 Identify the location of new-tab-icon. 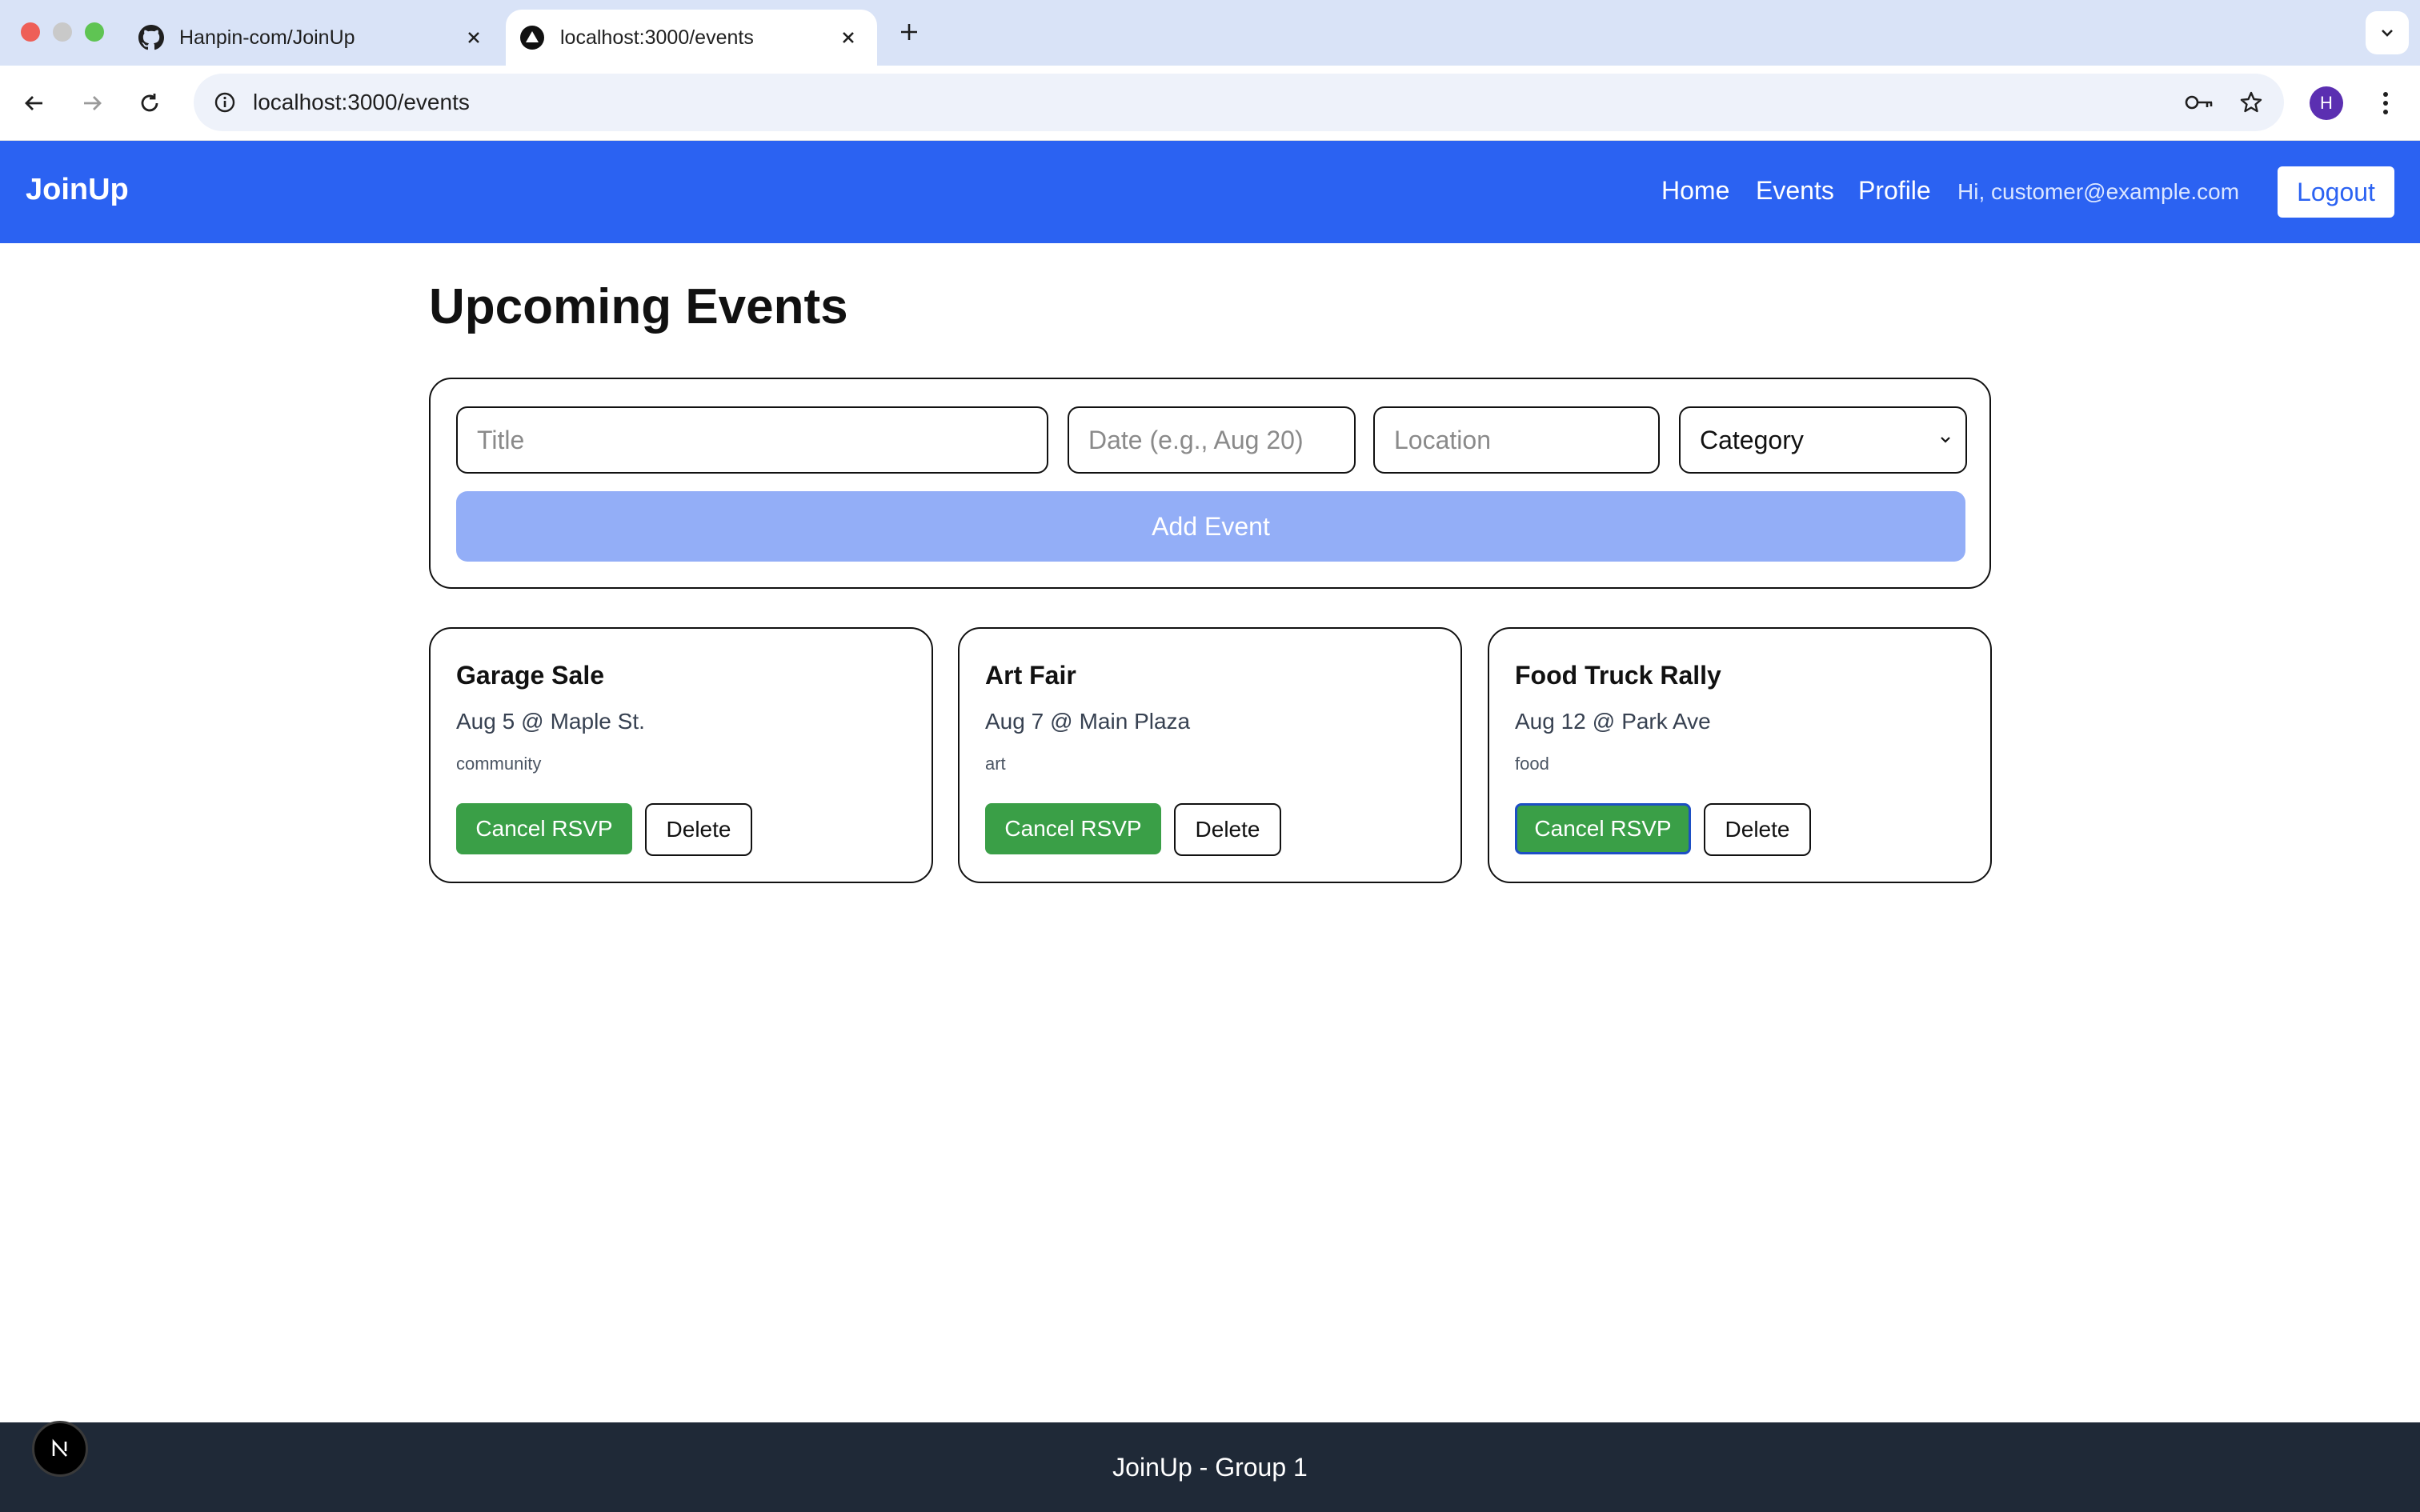
(909, 32).